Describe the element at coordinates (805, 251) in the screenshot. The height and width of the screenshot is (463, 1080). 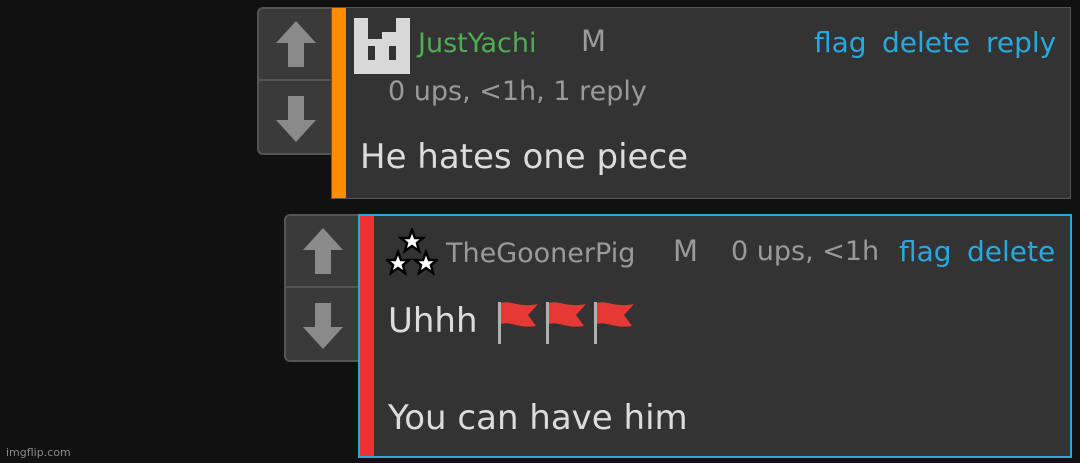
I see `comment-meta: 0 ups, <1h` at that location.